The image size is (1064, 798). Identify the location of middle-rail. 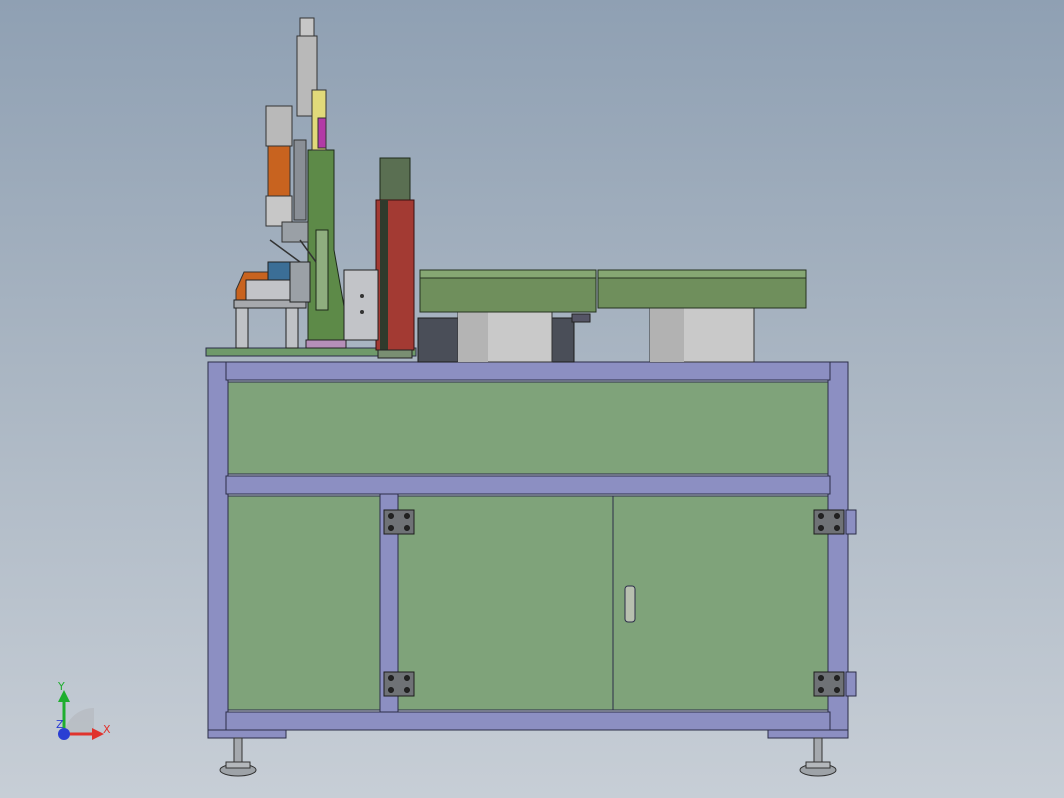
(528, 485).